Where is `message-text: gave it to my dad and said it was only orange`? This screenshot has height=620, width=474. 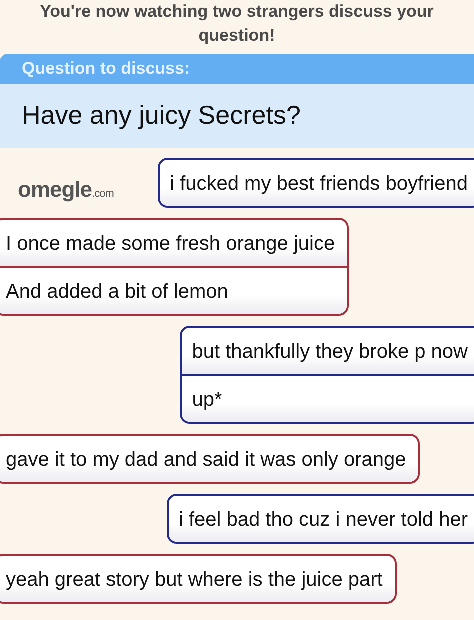
message-text: gave it to my dad and said it was only orange is located at coordinates (209, 459).